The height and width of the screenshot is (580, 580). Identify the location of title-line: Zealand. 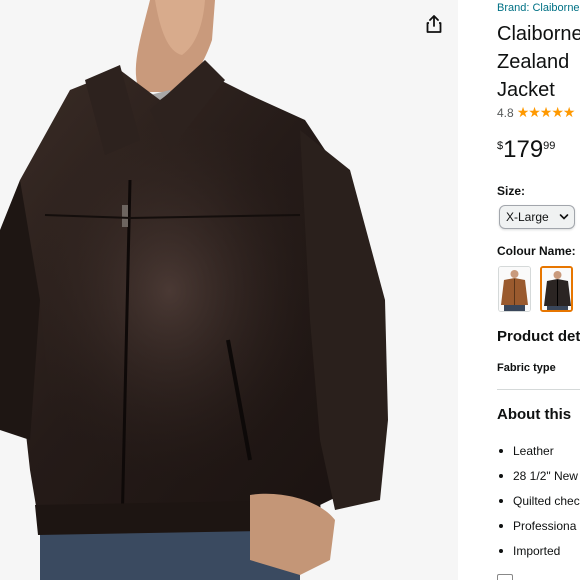
(533, 62).